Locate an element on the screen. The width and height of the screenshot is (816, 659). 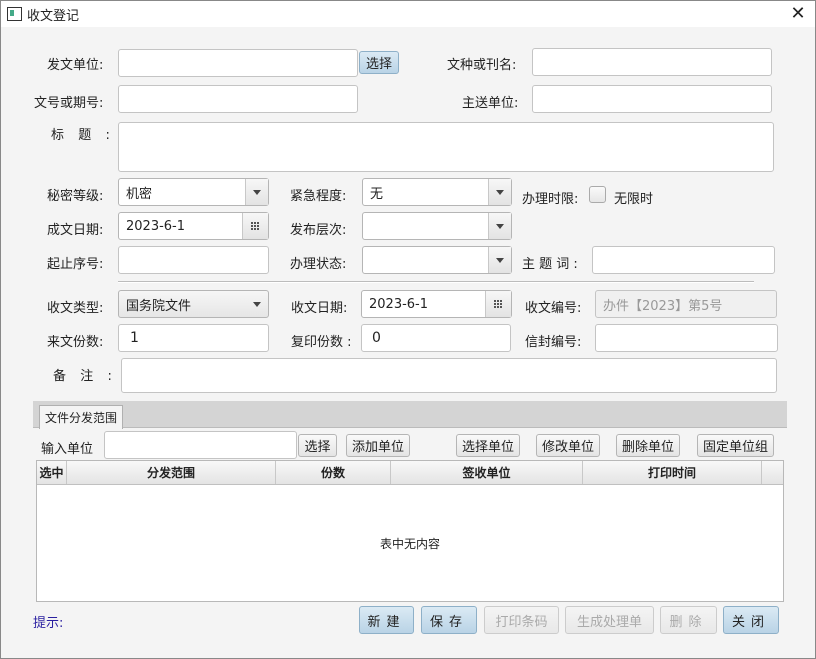
generate-sheet-button: 生成处理单 is located at coordinates (609, 620).